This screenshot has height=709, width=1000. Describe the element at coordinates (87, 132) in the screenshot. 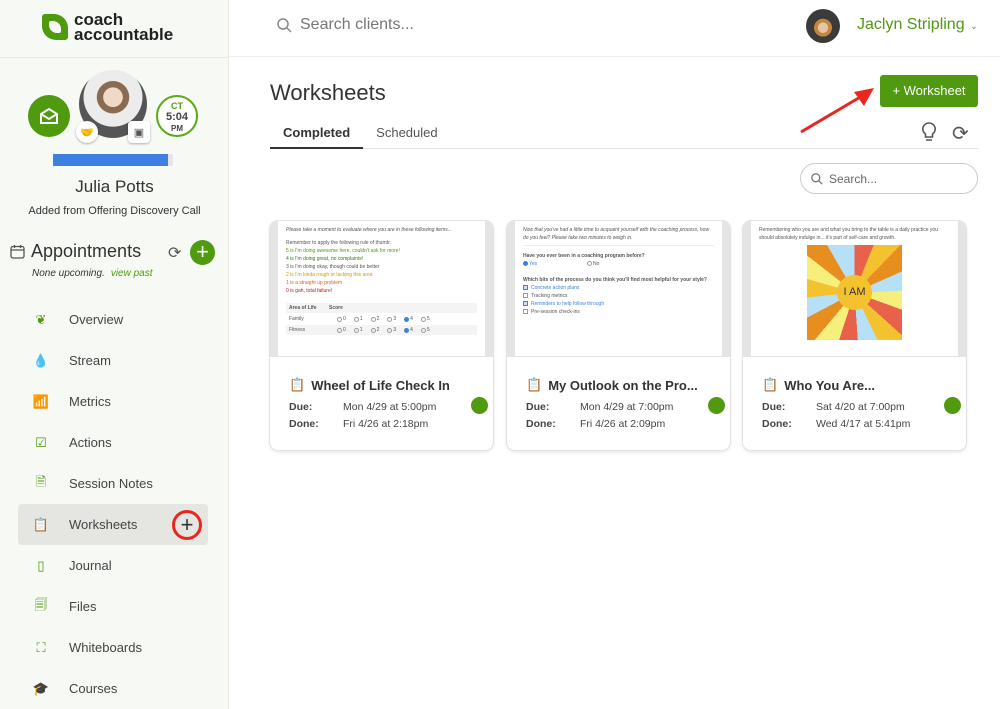

I see `handshake-icon: 🤝` at that location.